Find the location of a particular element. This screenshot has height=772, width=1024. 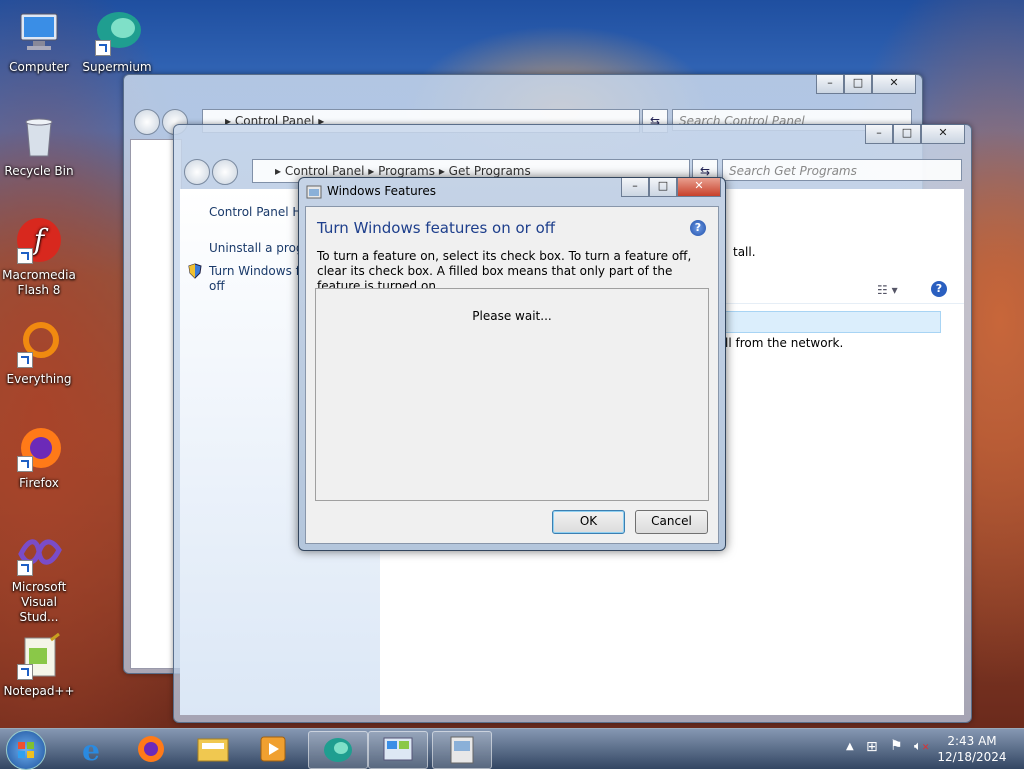

recycle-bin-icon is located at coordinates (39, 136).